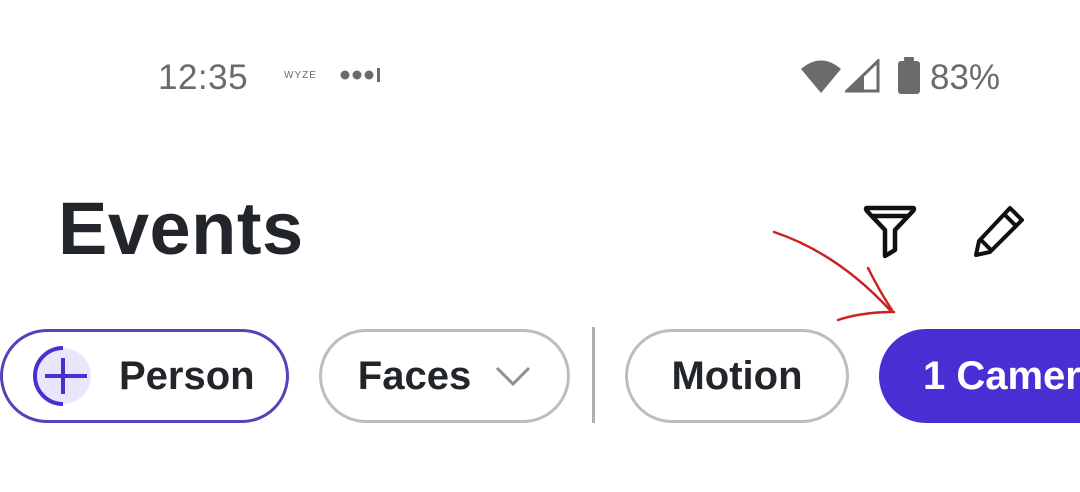 The image size is (1080, 492). Describe the element at coordinates (203, 77) in the screenshot. I see `status-time: 12:35` at that location.